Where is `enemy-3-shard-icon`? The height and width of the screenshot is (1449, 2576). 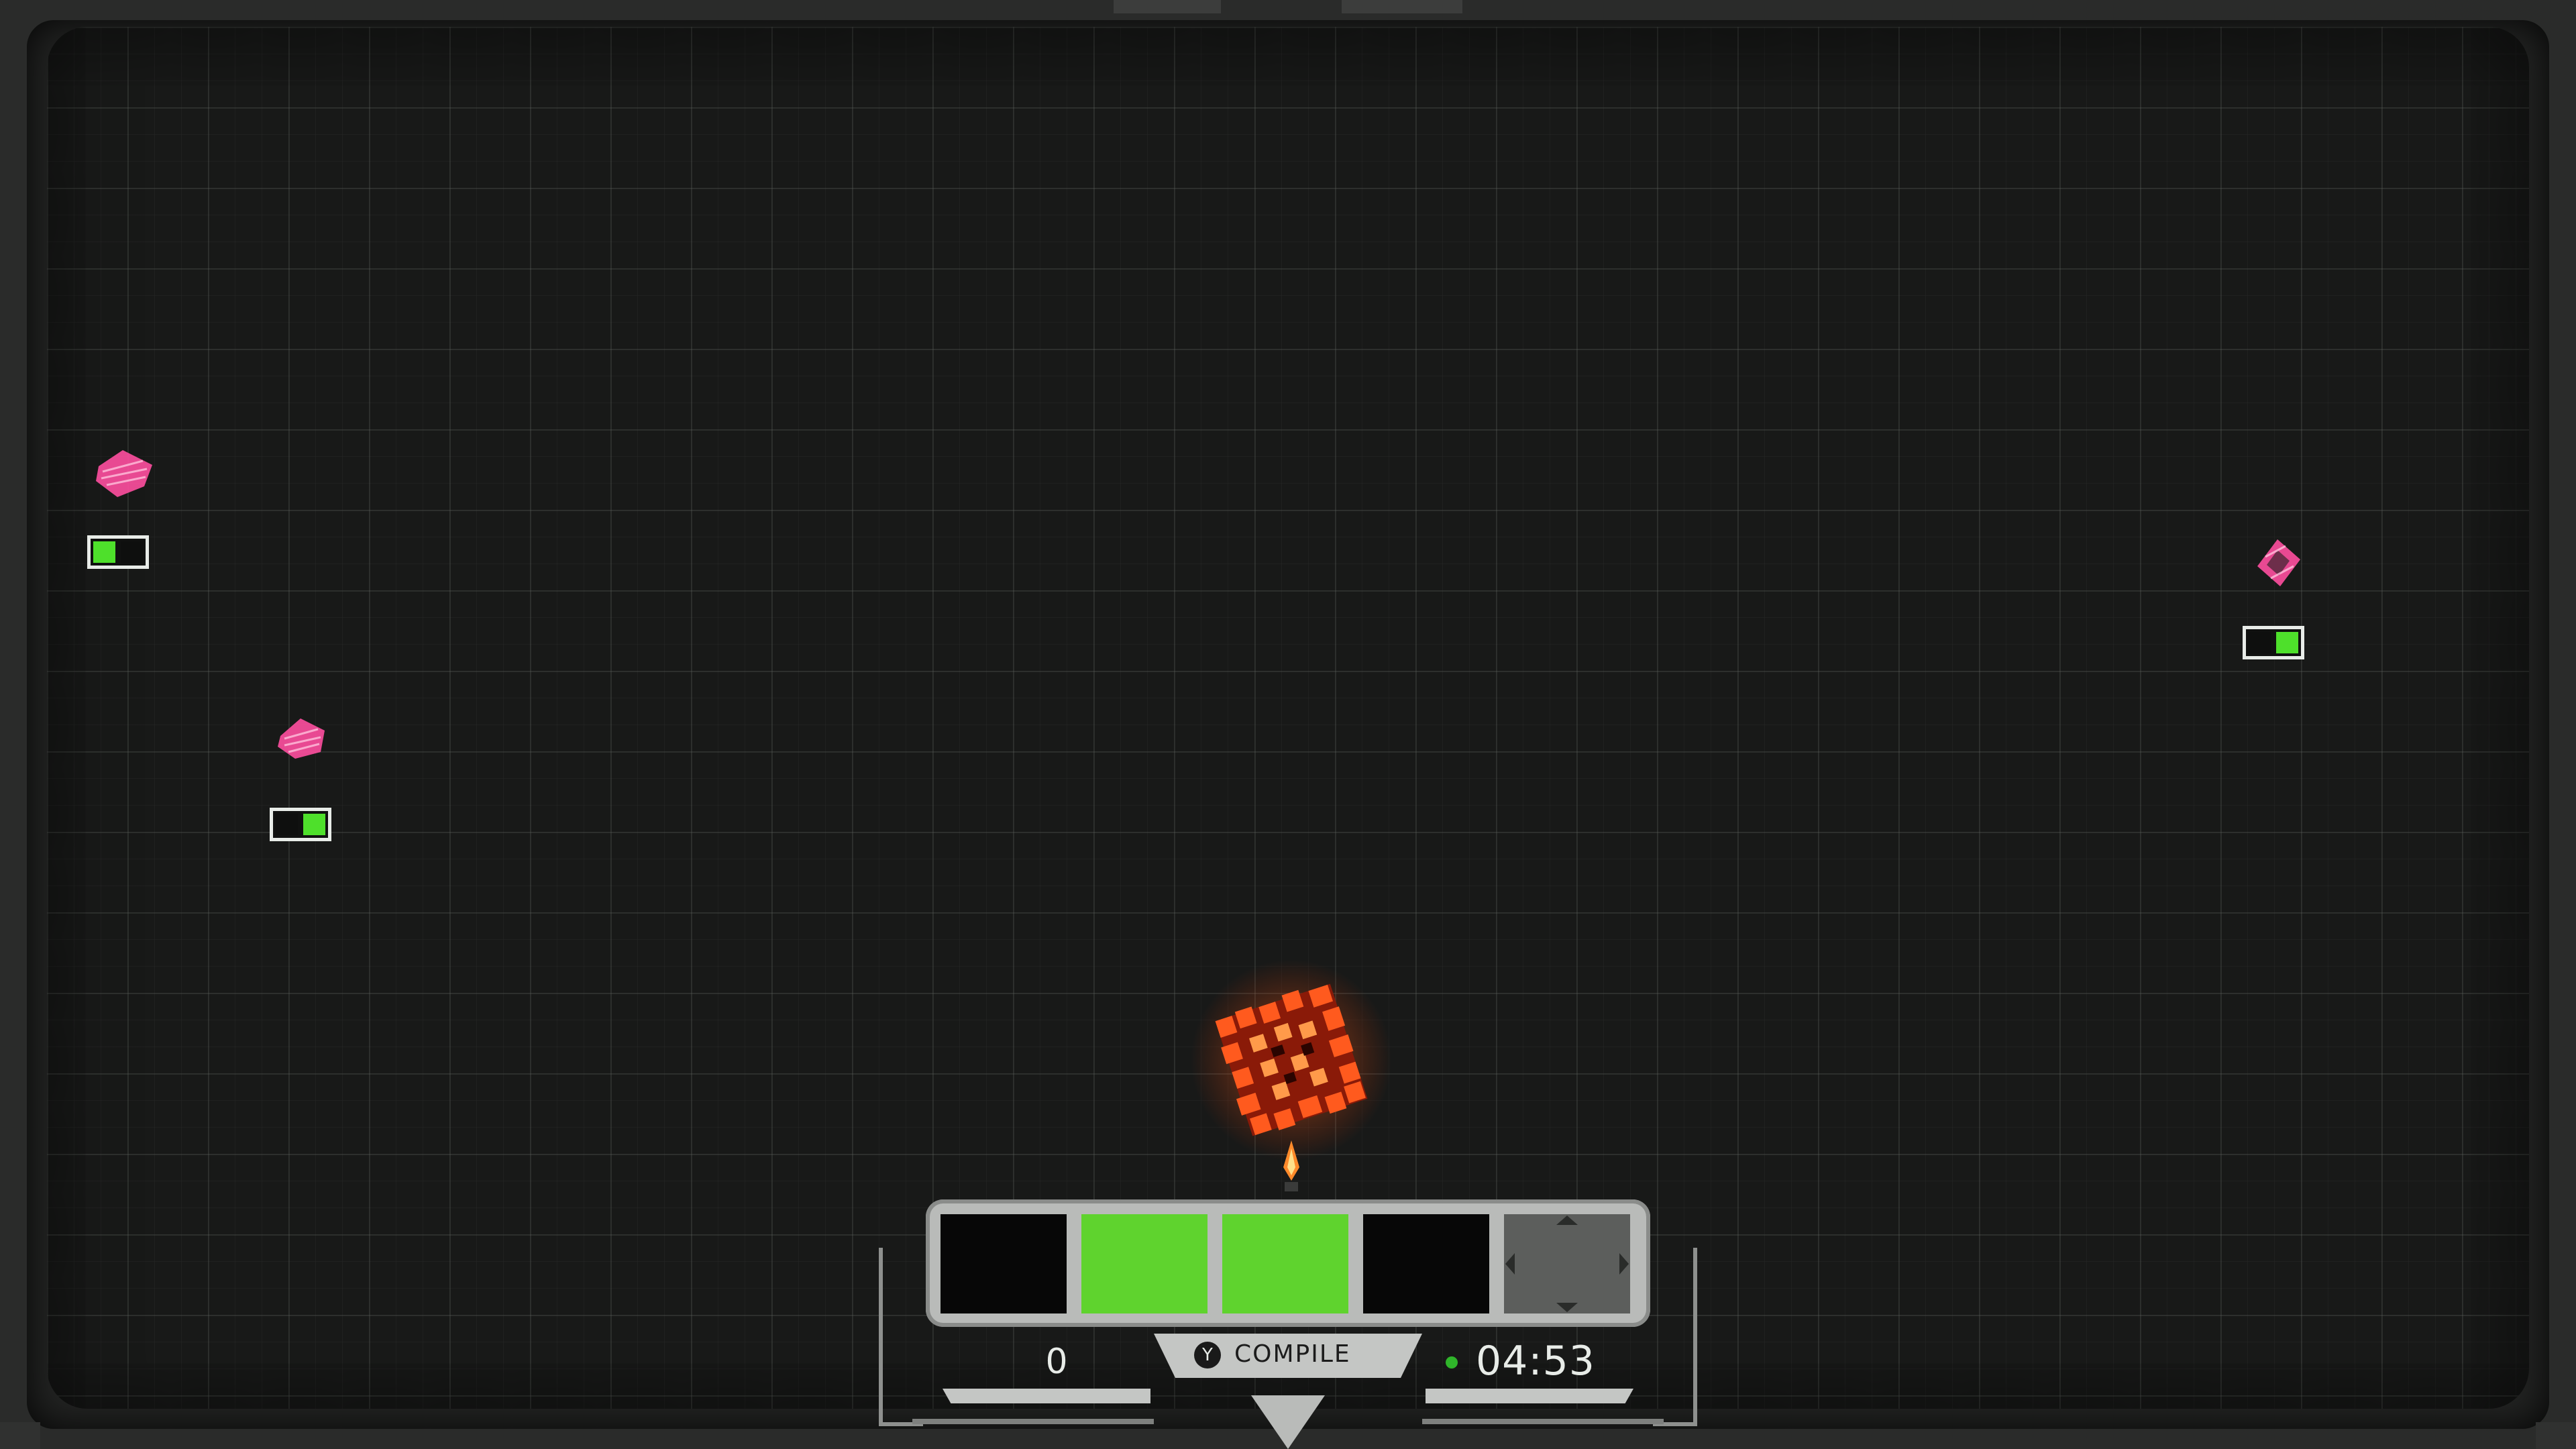
enemy-3-shard-icon is located at coordinates (2277, 563).